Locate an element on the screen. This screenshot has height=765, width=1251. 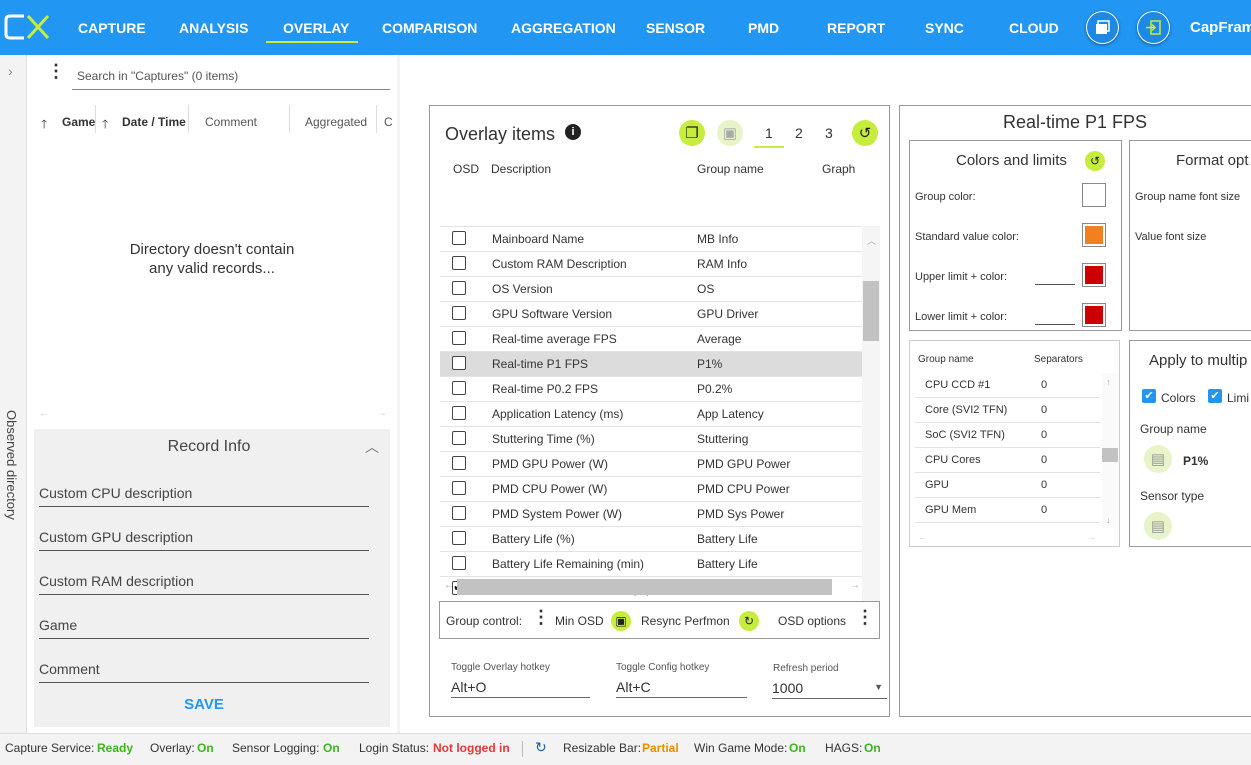
separator-row: CPU Cores 0 is located at coordinates (1007, 460).